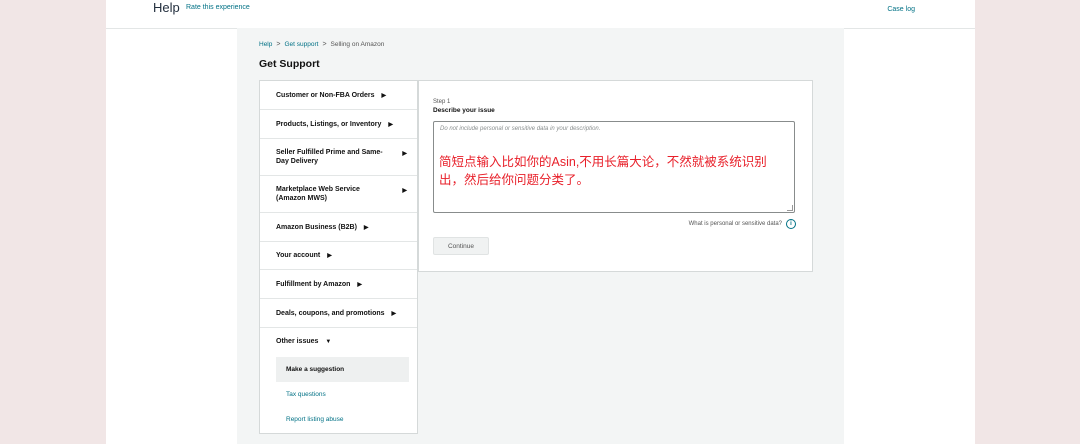 The image size is (1080, 444). Describe the element at coordinates (328, 341) in the screenshot. I see `down-triangle-icon: ▼` at that location.